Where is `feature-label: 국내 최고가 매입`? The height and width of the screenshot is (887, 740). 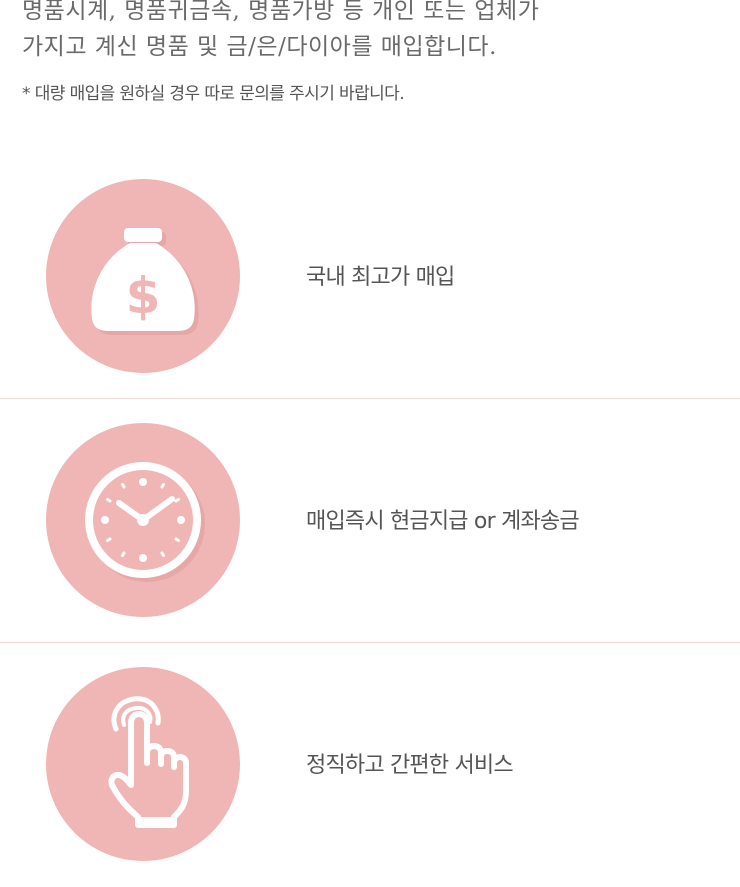
feature-label: 국내 최고가 매입 is located at coordinates (380, 277).